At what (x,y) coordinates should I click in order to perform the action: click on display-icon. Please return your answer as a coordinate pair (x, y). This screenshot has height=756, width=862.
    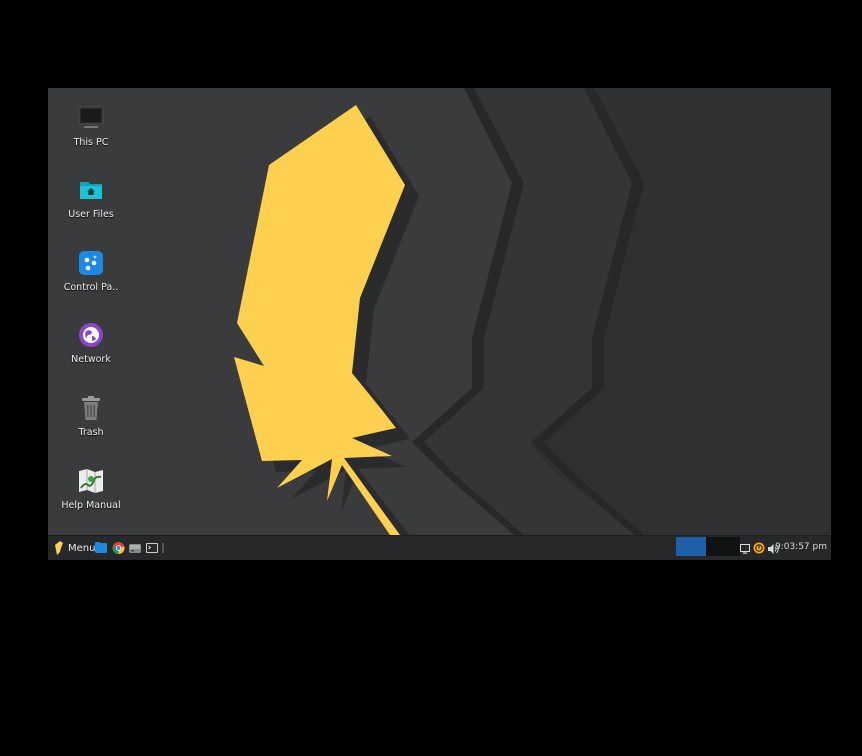
    Looking at the image, I should click on (745, 549).